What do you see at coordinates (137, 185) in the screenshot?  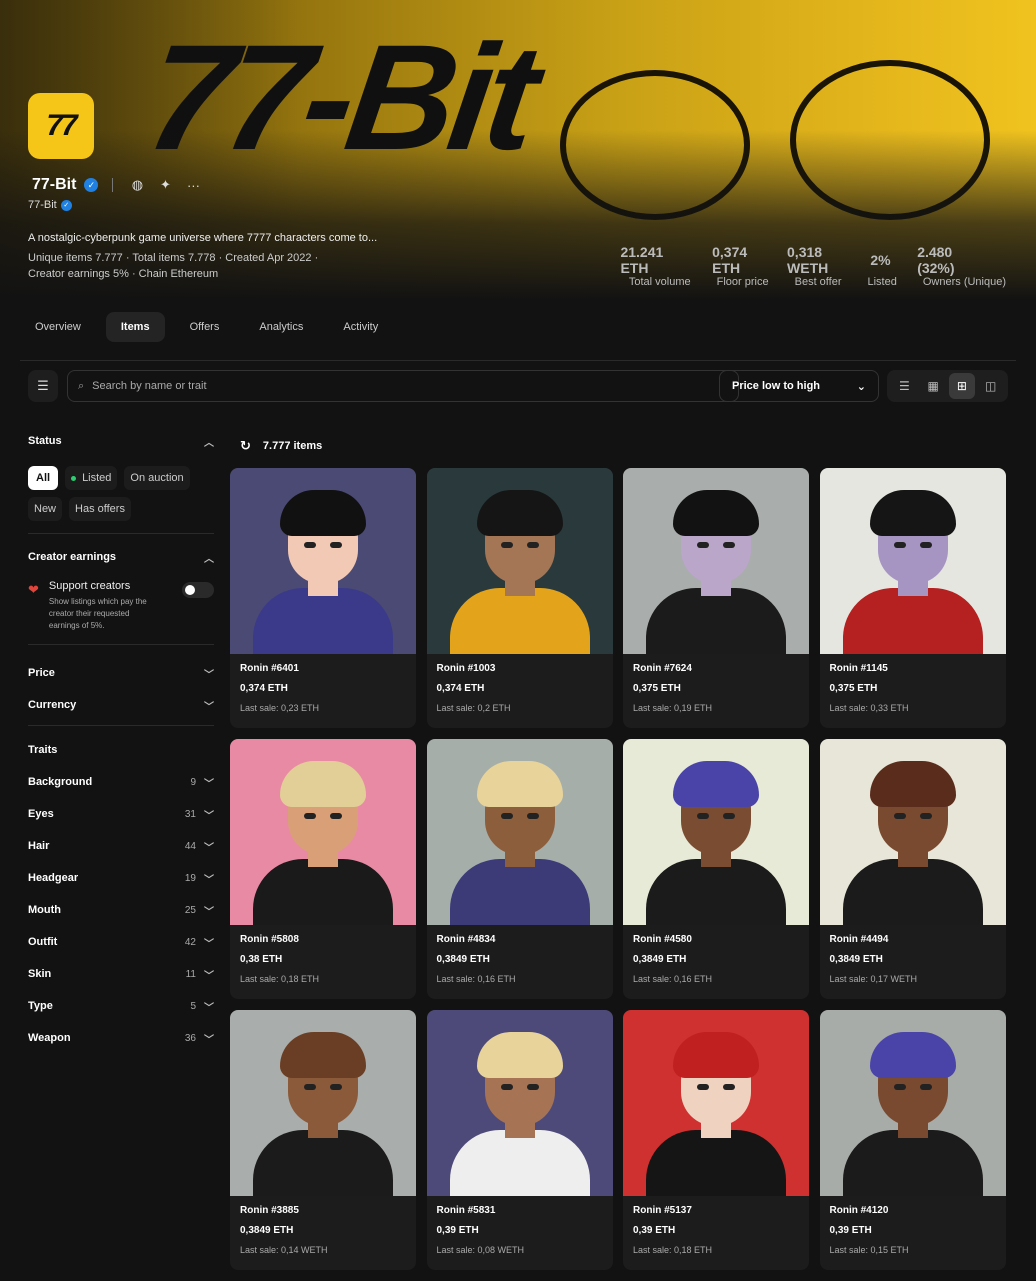 I see `globe-icon: ◍` at bounding box center [137, 185].